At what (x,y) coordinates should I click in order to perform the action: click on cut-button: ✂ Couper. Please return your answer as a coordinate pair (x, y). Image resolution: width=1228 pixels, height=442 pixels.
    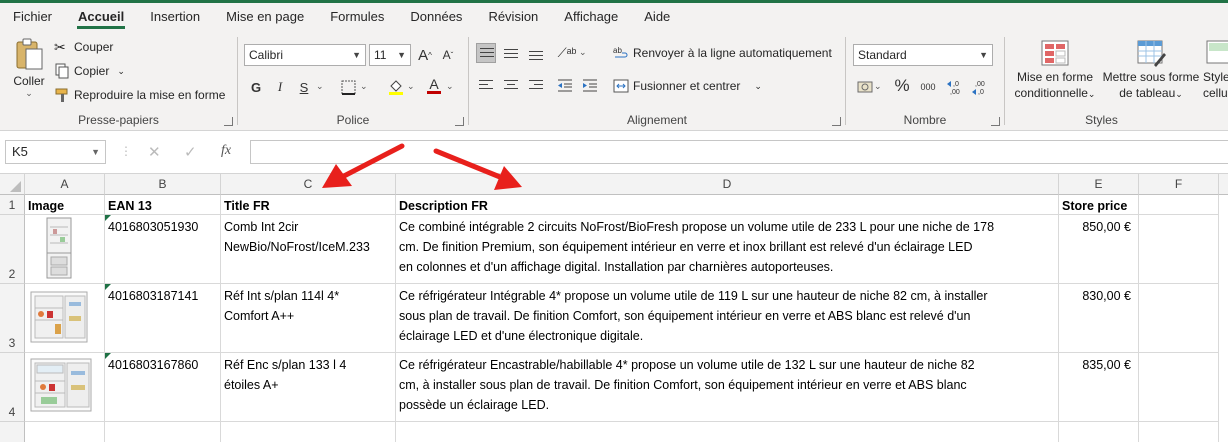
    Looking at the image, I should click on (83, 47).